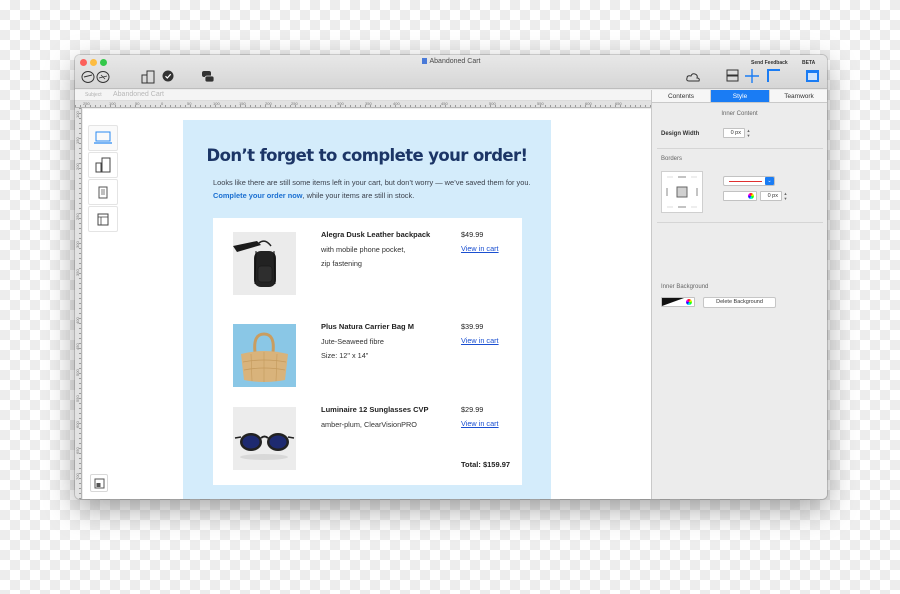  What do you see at coordinates (732, 77) in the screenshot?
I see `layout-icon` at bounding box center [732, 77].